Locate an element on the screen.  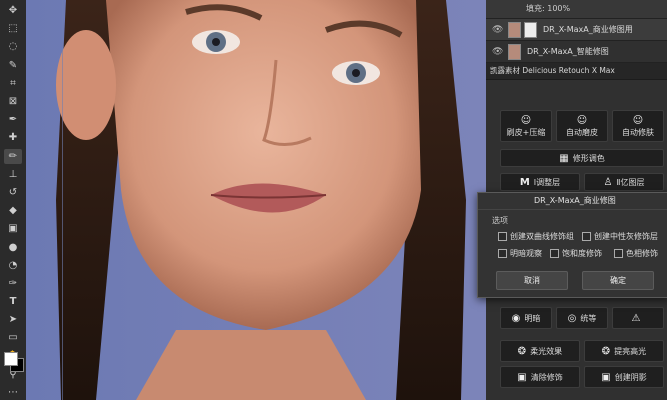
layers-fill-bar: 填充: 100% is located at coordinates (576, 9).